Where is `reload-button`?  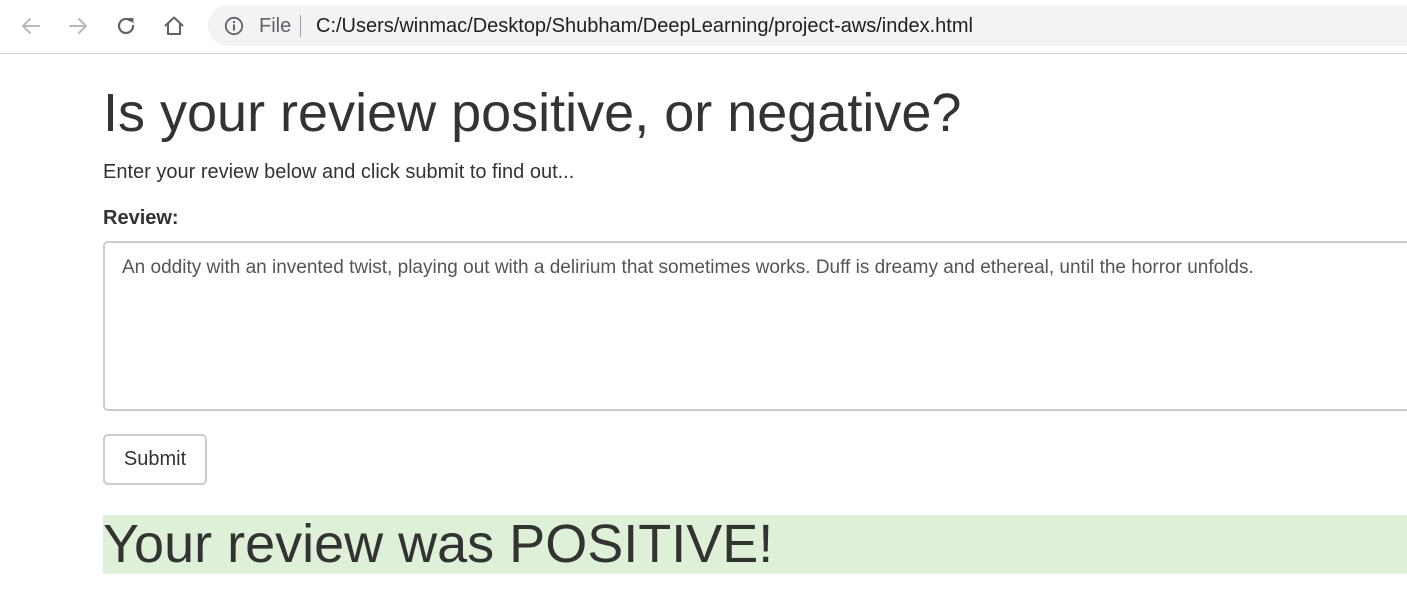
reload-button is located at coordinates (126, 26).